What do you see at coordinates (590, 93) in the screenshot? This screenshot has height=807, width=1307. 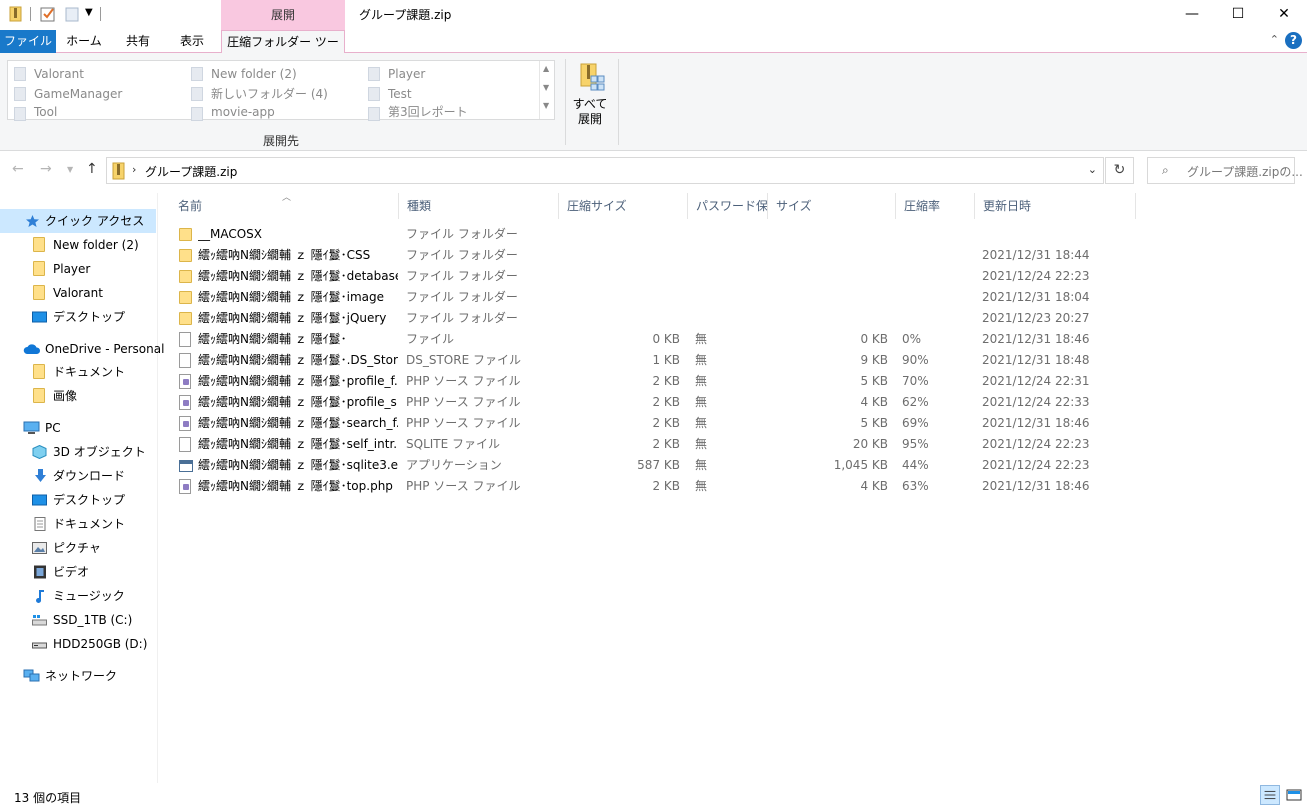 I see `extract-all-button: すべて 展開` at bounding box center [590, 93].